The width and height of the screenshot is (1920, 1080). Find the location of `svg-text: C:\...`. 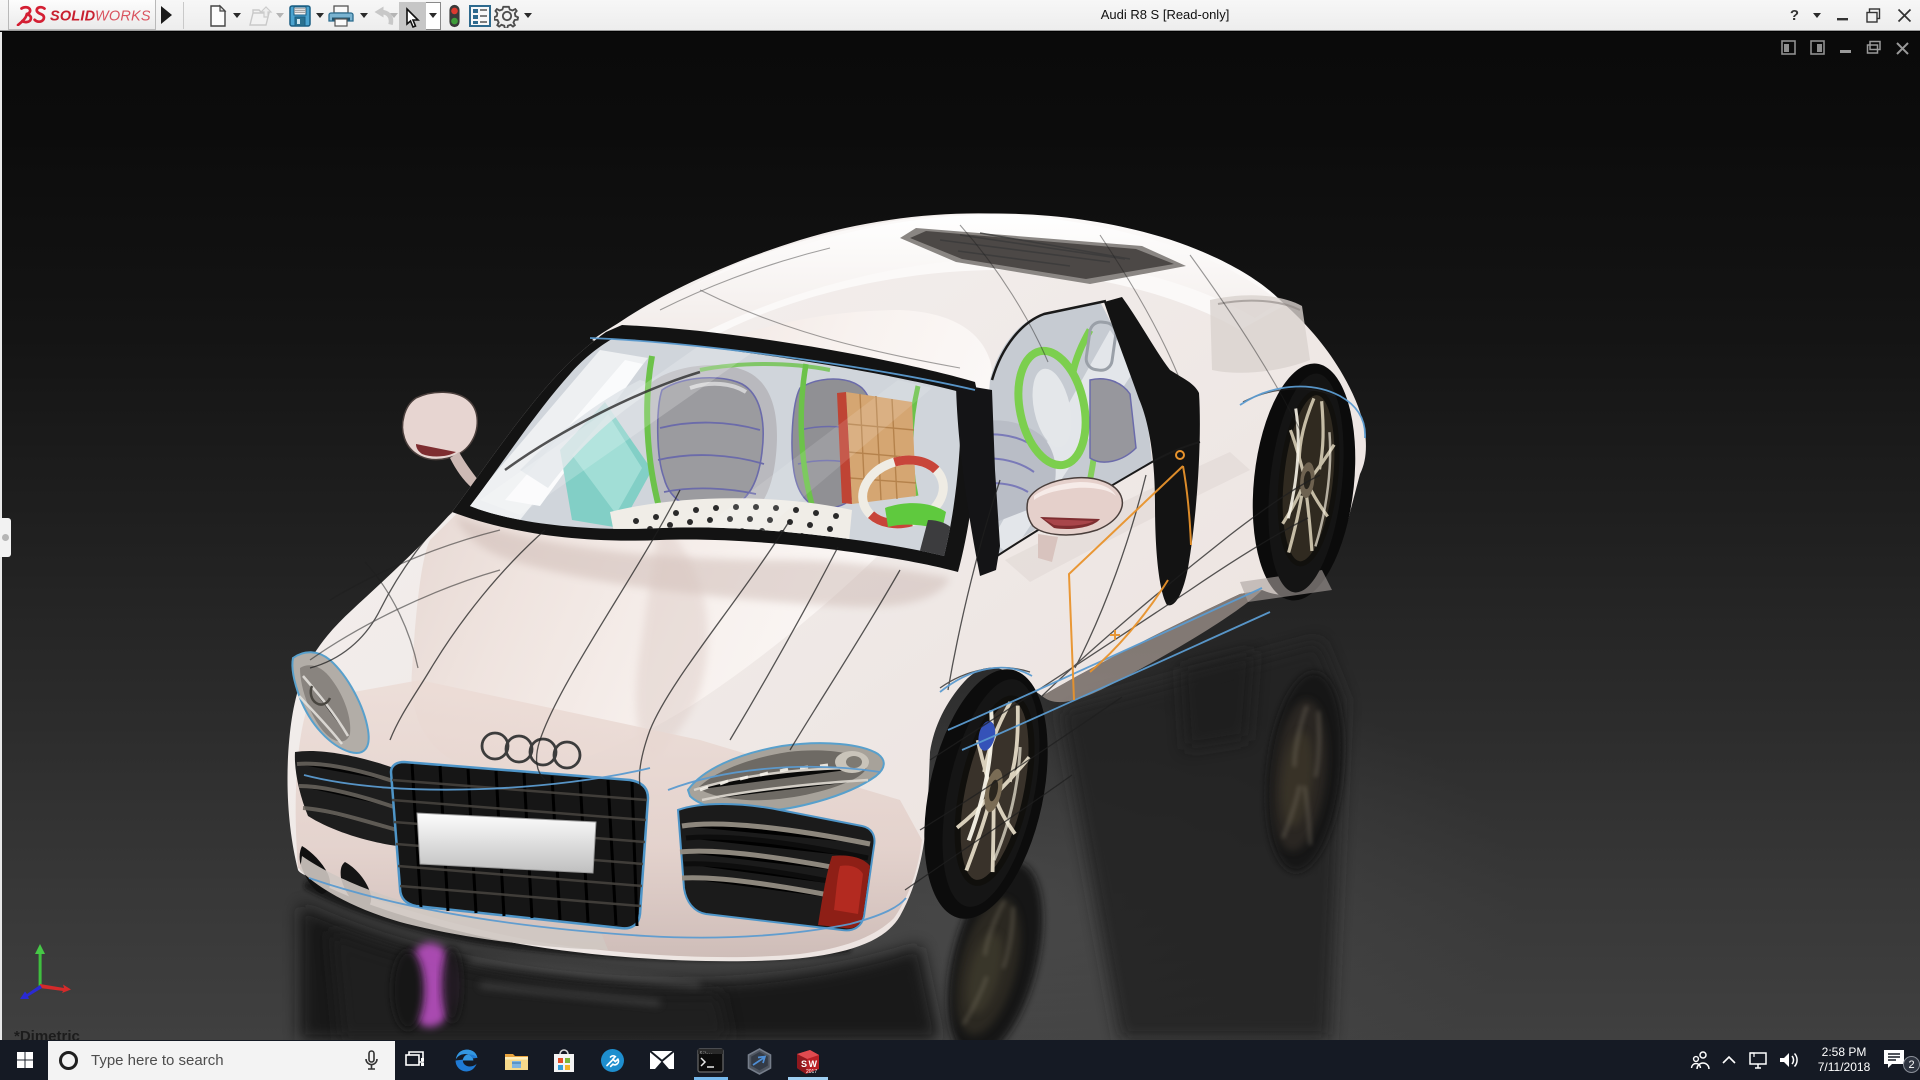

svg-text: C:\... is located at coordinates (706, 1052).